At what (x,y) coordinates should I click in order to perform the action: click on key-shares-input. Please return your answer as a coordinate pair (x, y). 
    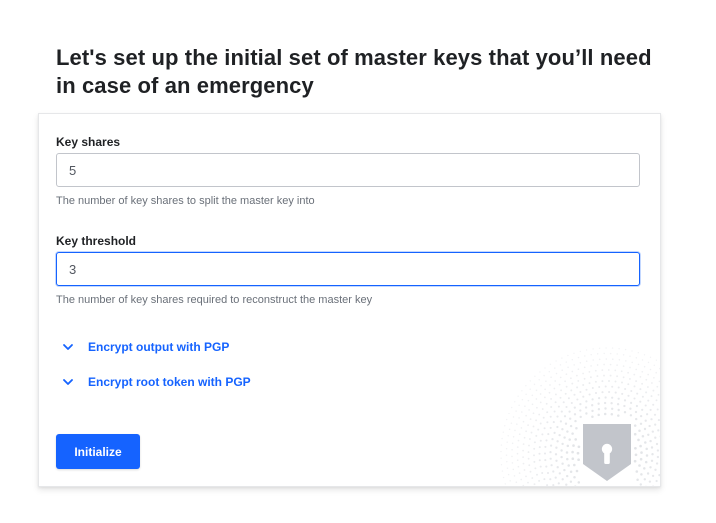
    Looking at the image, I should click on (348, 170).